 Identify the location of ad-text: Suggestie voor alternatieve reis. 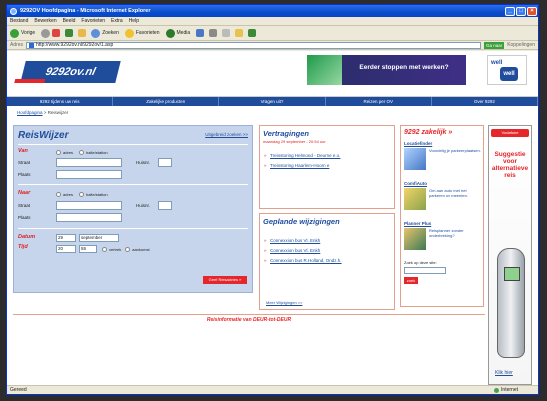
(510, 165).